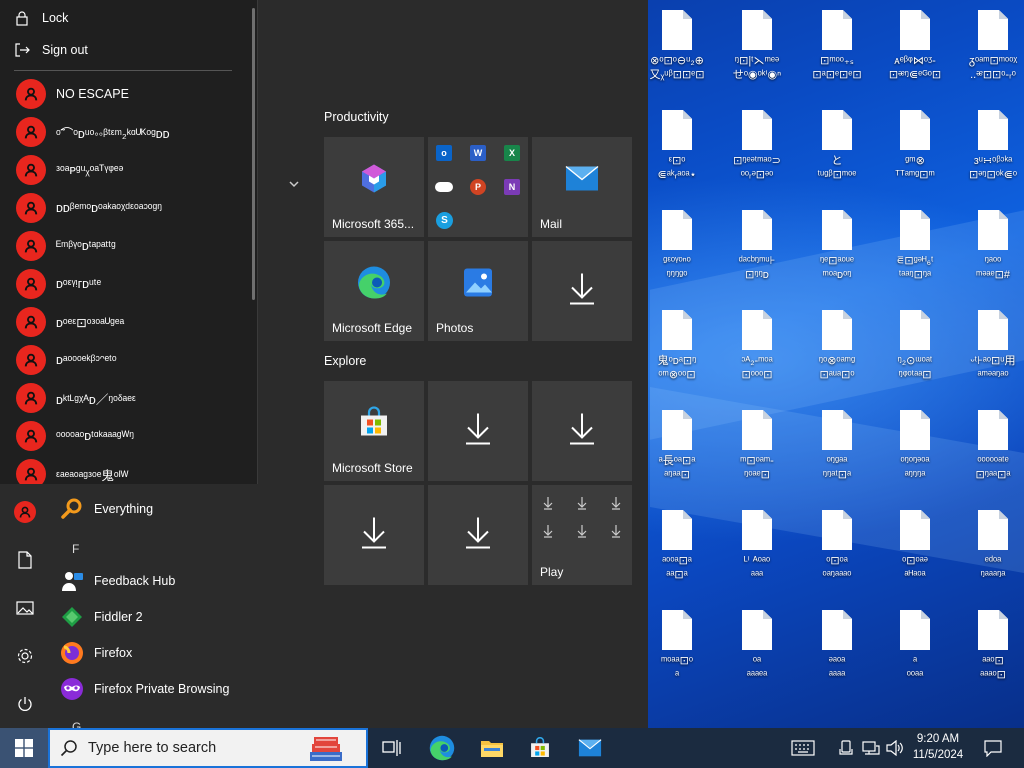 This screenshot has width=1024, height=768. I want to click on desktop-file-icon: ⊡ᵐᵒᵒ₊ₛ ⊡ᵃ⊡ᵉ⊡ᵉ⊡, so click(837, 48).